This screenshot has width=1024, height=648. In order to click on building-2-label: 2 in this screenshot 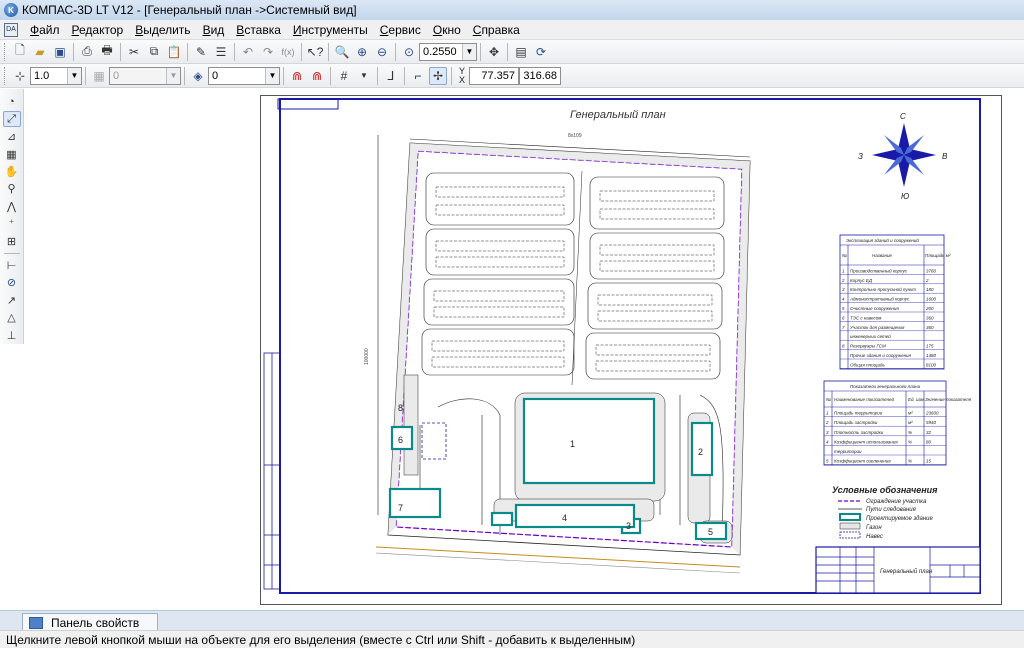, I will do `click(700, 452)`.